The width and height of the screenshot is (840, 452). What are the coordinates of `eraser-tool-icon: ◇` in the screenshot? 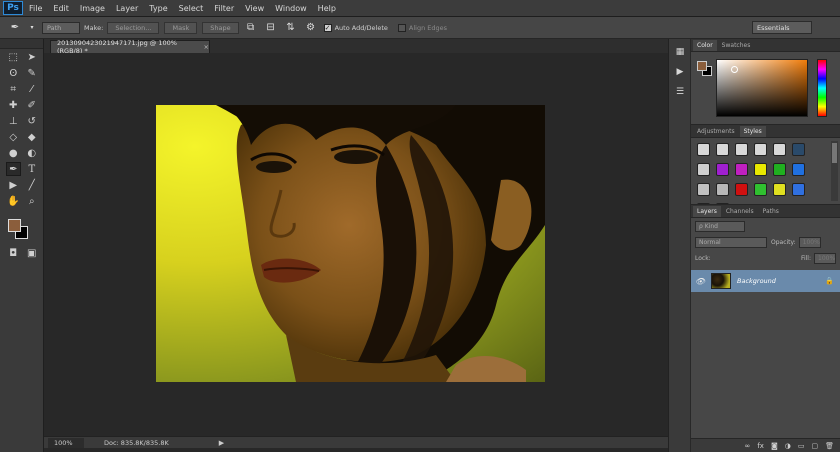 It's located at (13, 137).